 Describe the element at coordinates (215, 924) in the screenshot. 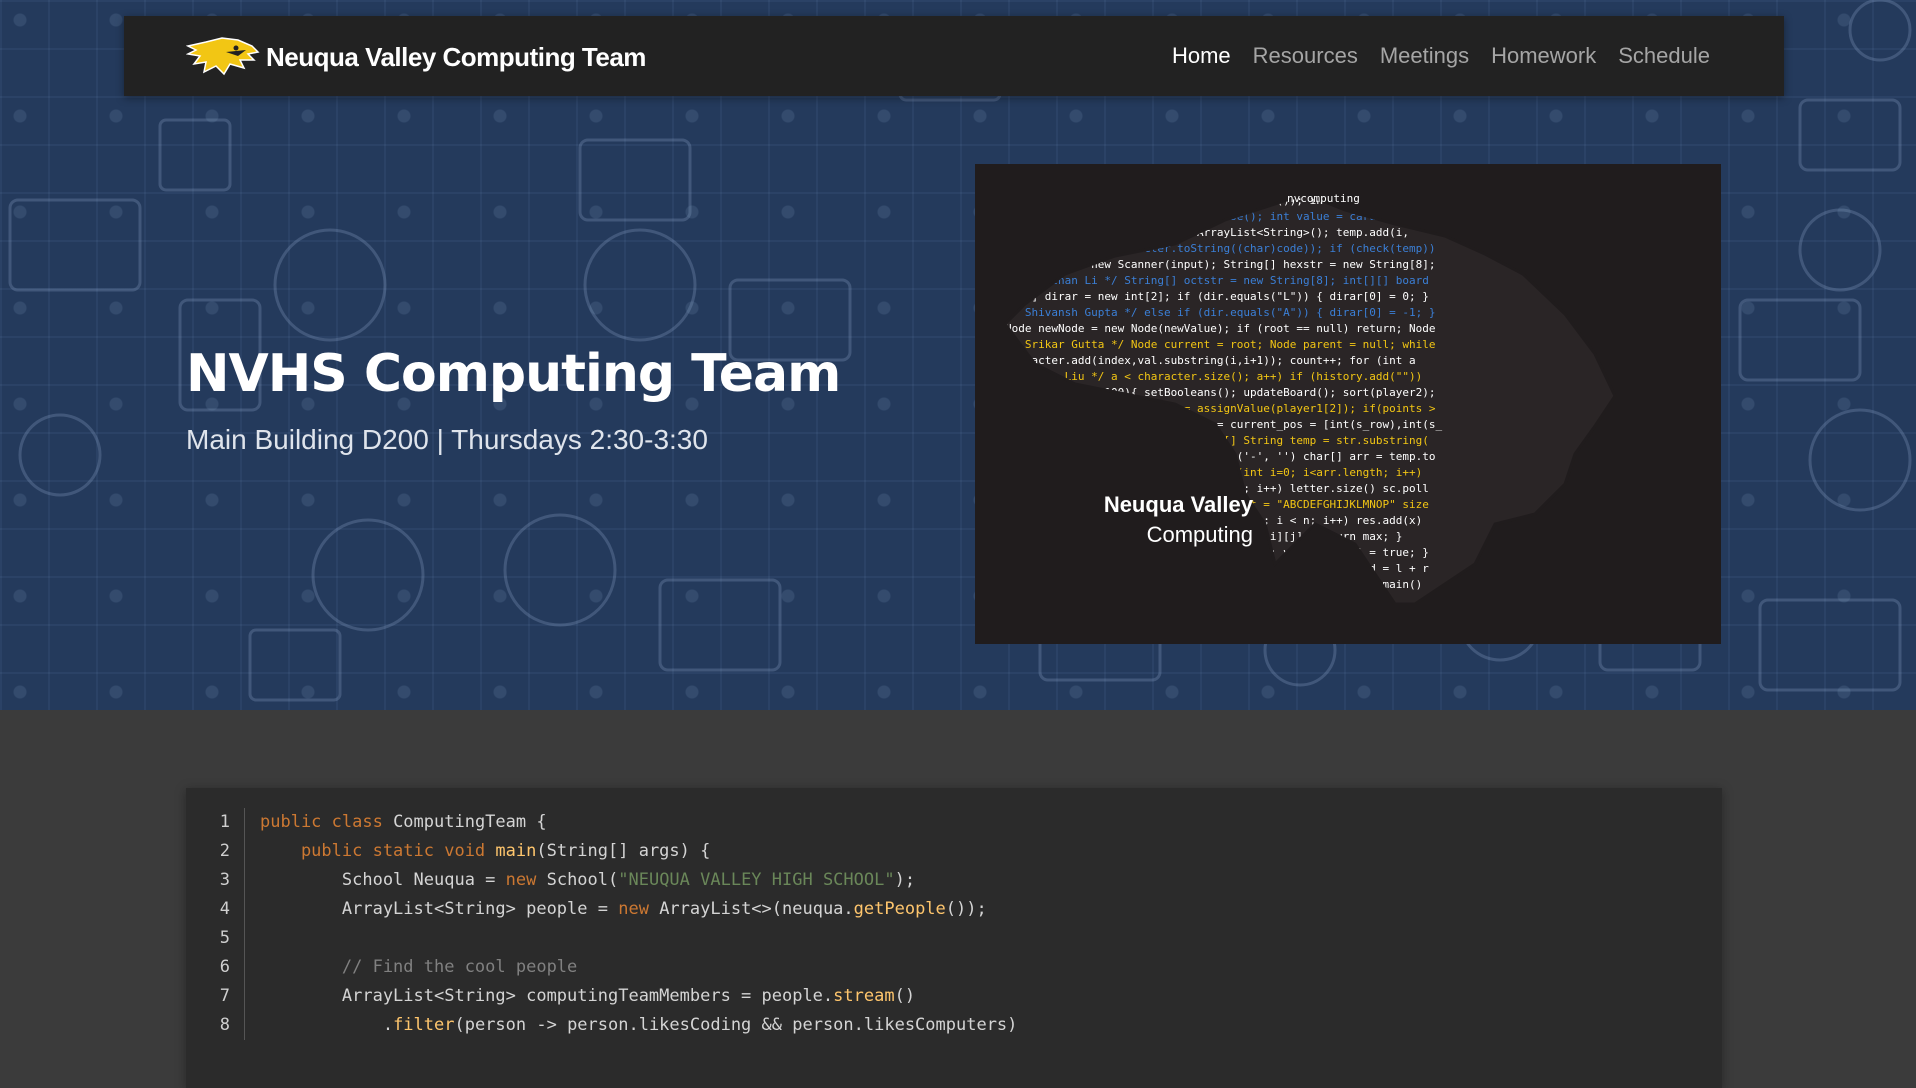

I see `line-numbers: 1 2 3 4 5 6 7 8` at that location.